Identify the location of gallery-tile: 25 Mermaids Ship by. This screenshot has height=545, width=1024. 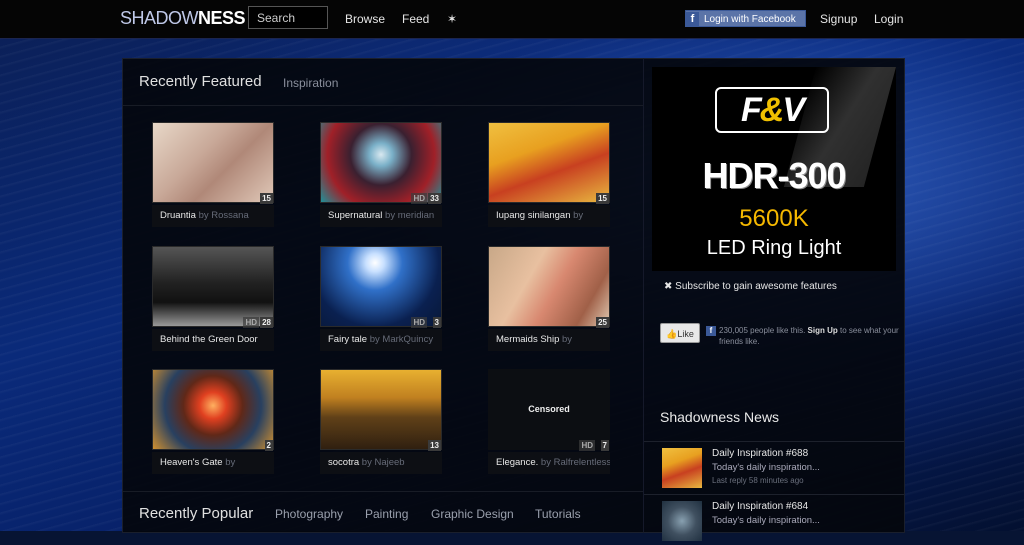
(549, 300).